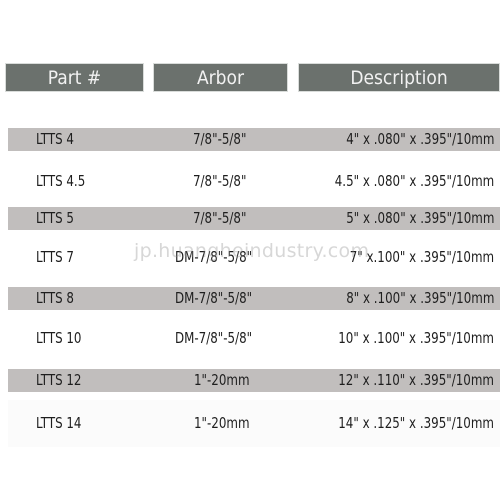 The height and width of the screenshot is (500, 500). What do you see at coordinates (254, 139) in the screenshot?
I see `table-row: LTTS 4 7/8"-5/8" 4" x .080" x .395"/10mm` at bounding box center [254, 139].